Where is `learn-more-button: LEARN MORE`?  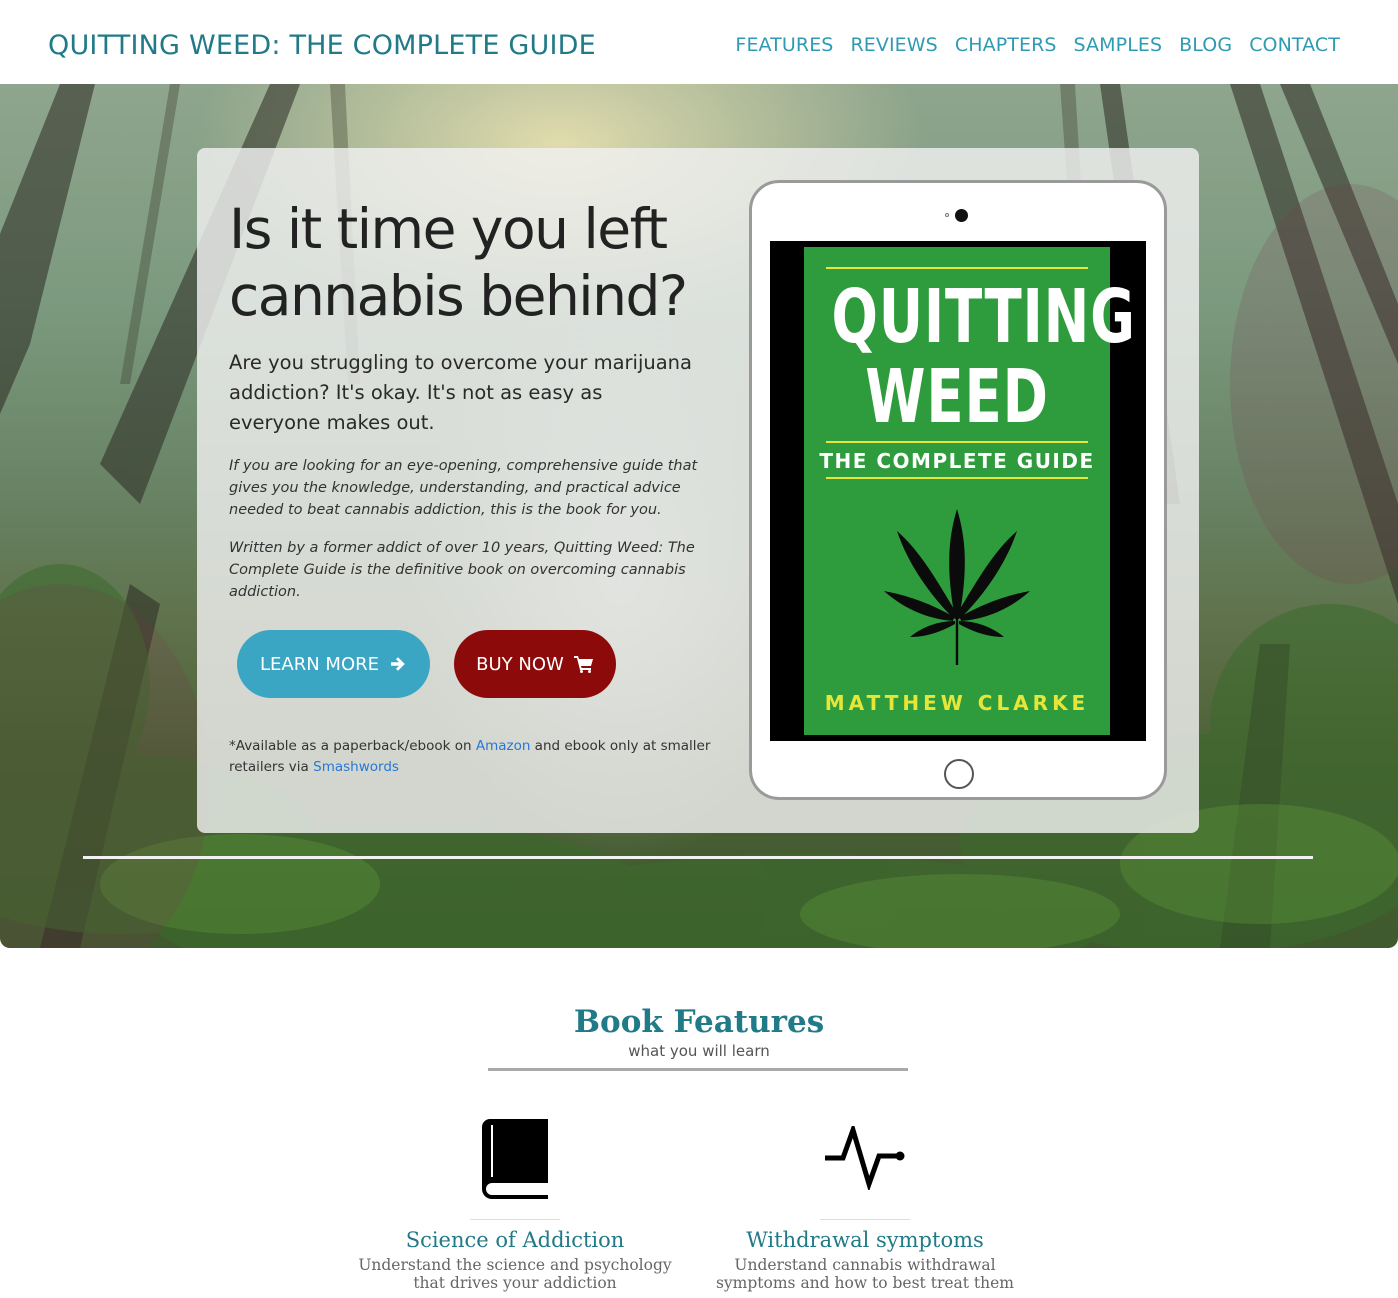 learn-more-button: LEARN MORE is located at coordinates (333, 664).